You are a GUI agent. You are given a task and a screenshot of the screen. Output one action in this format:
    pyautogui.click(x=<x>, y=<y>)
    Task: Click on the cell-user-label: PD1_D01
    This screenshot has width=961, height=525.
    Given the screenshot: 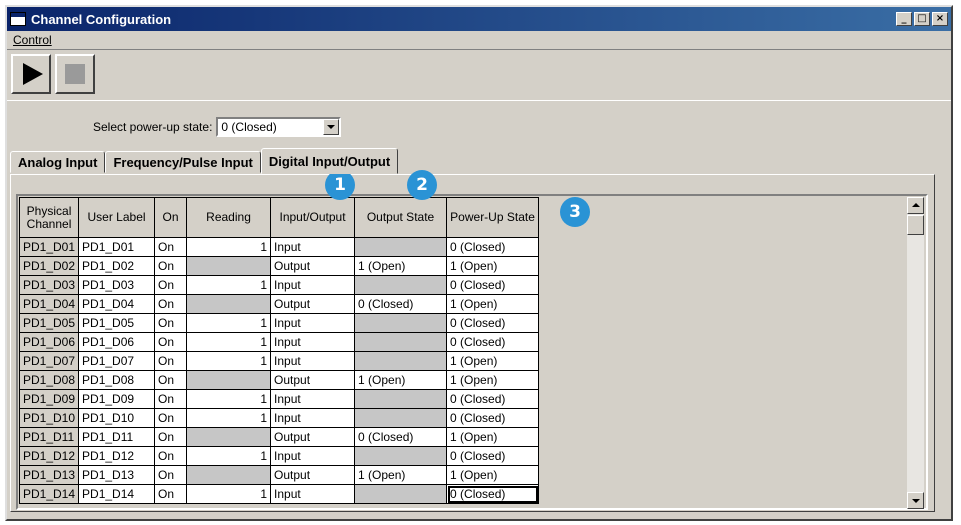 What is the action you would take?
    pyautogui.click(x=117, y=247)
    